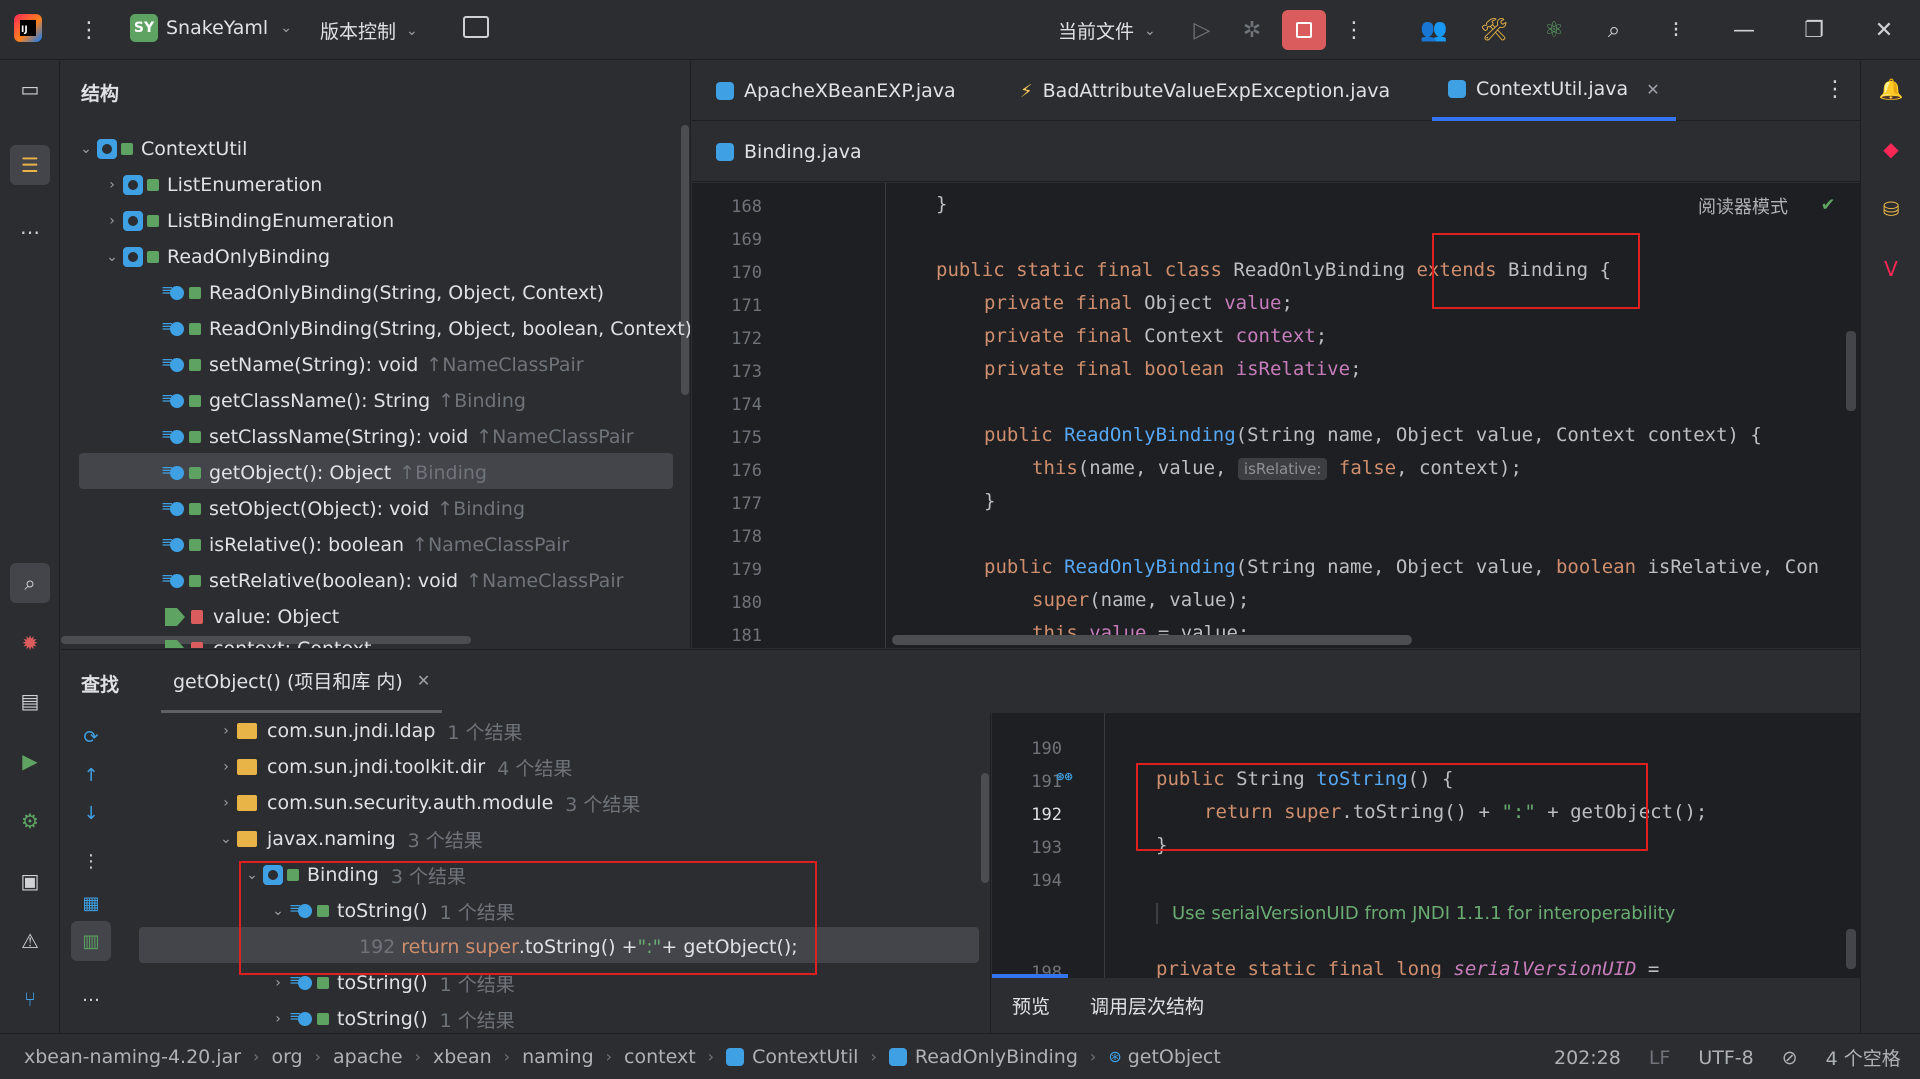  I want to click on database-icon: ⛁, so click(1891, 209).